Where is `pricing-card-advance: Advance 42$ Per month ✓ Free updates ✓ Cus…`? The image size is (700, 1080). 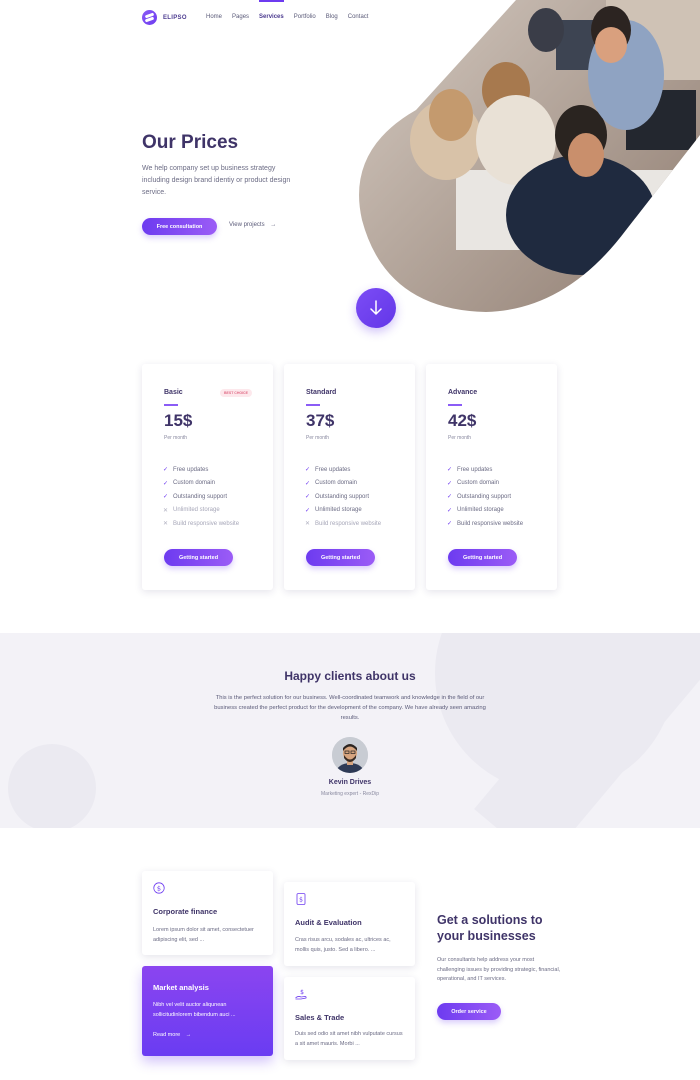
pricing-card-advance: Advance 42$ Per month ✓ Free updates ✓ Cus… is located at coordinates (491, 477).